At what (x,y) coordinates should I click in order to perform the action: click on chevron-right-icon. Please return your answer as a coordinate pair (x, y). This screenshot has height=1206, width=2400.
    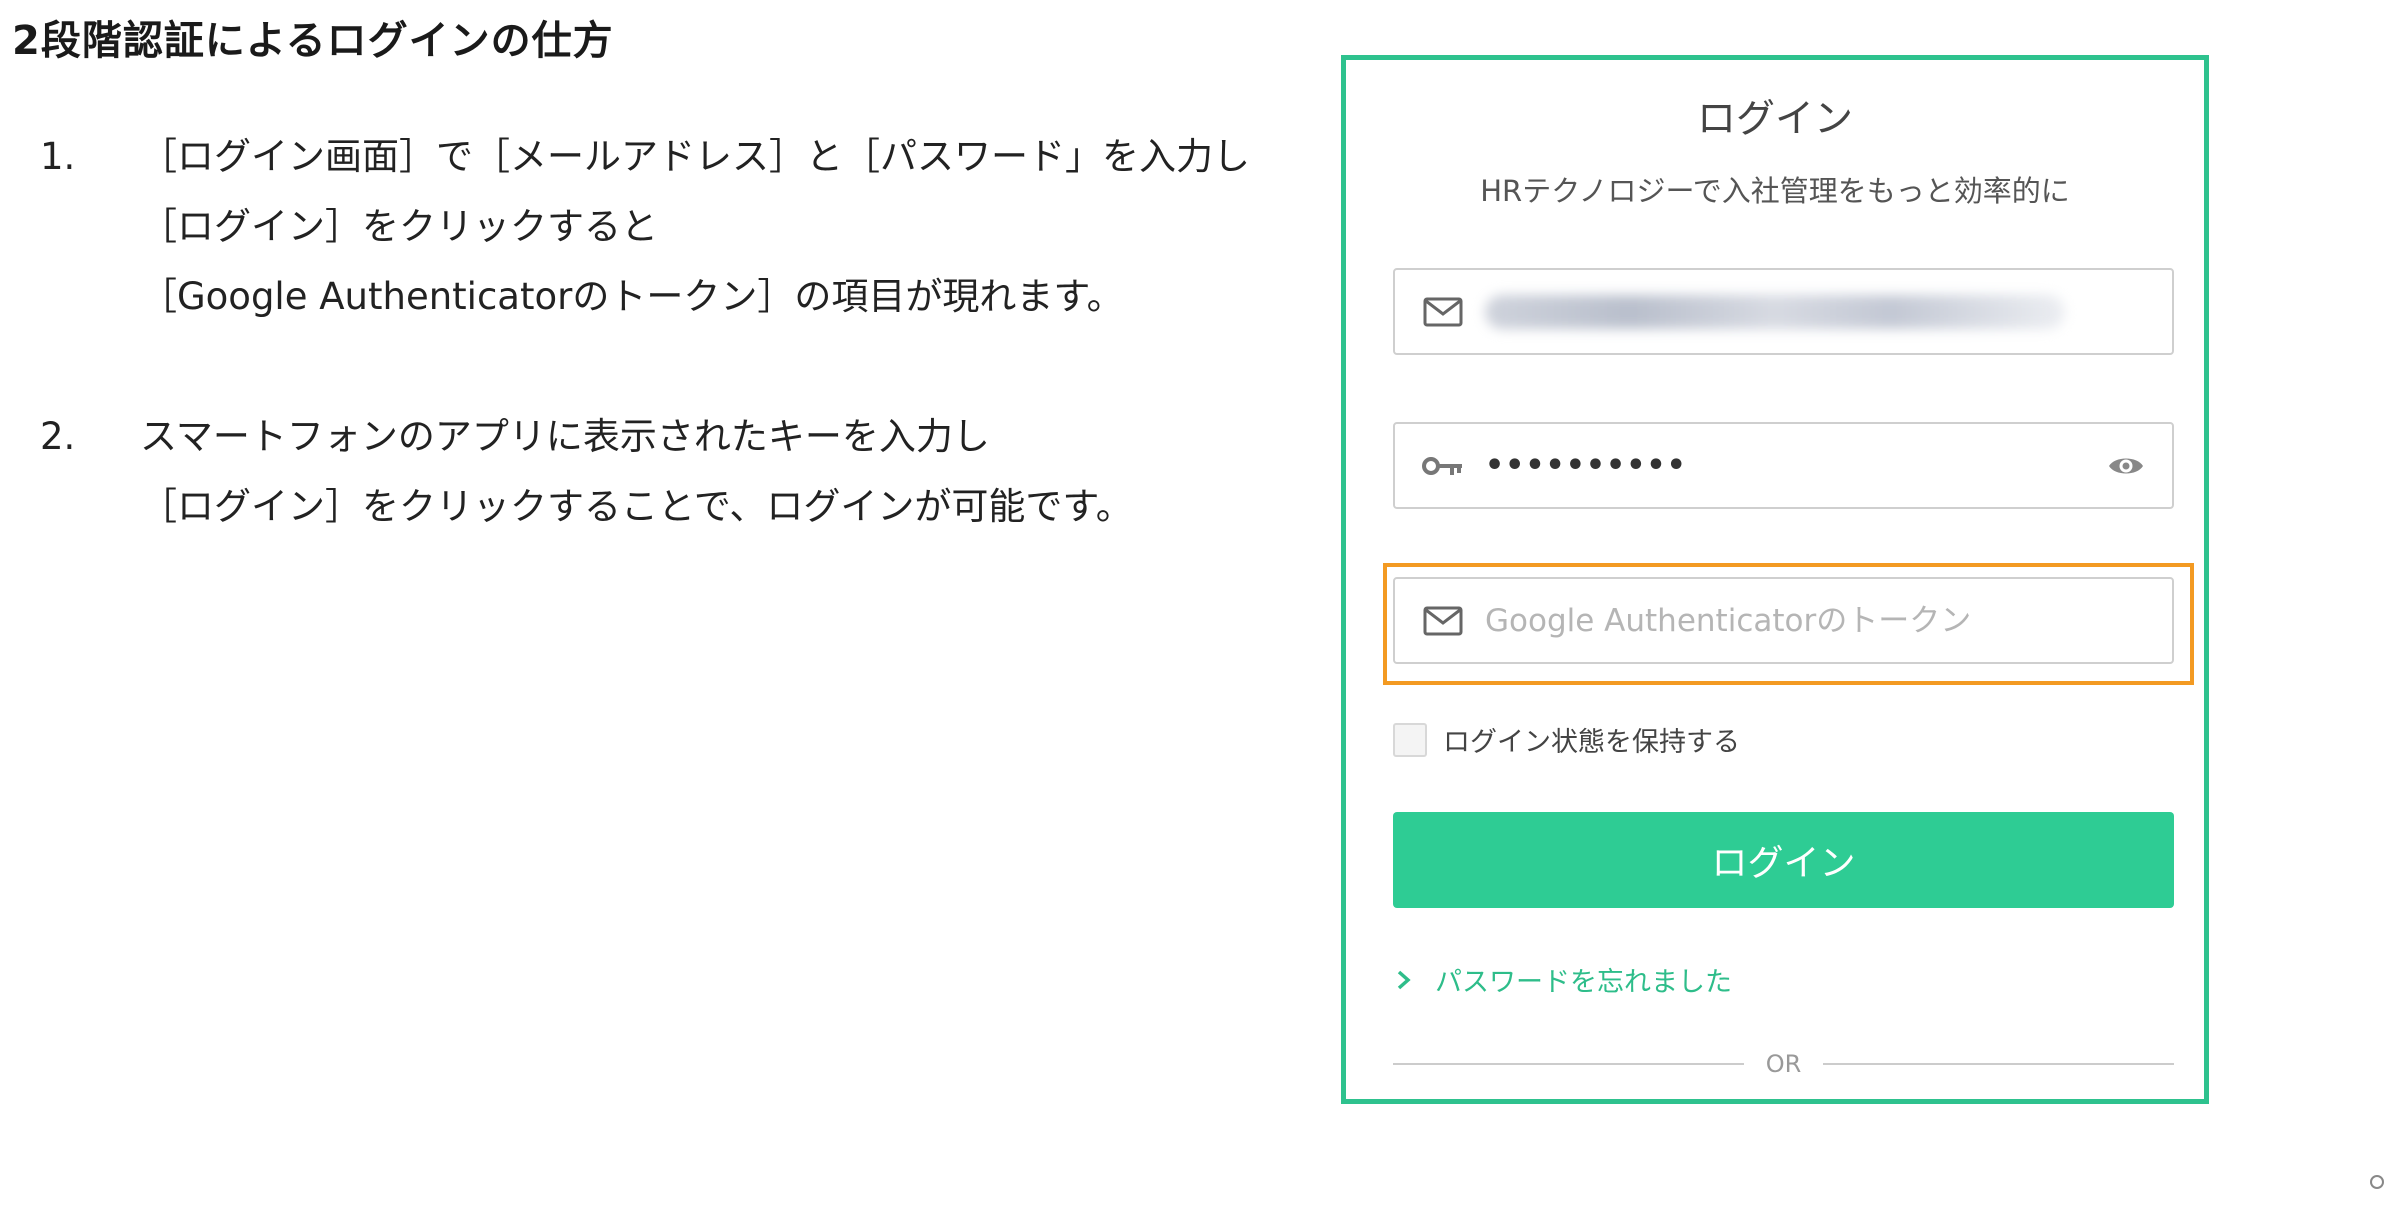
    Looking at the image, I should click on (1404, 980).